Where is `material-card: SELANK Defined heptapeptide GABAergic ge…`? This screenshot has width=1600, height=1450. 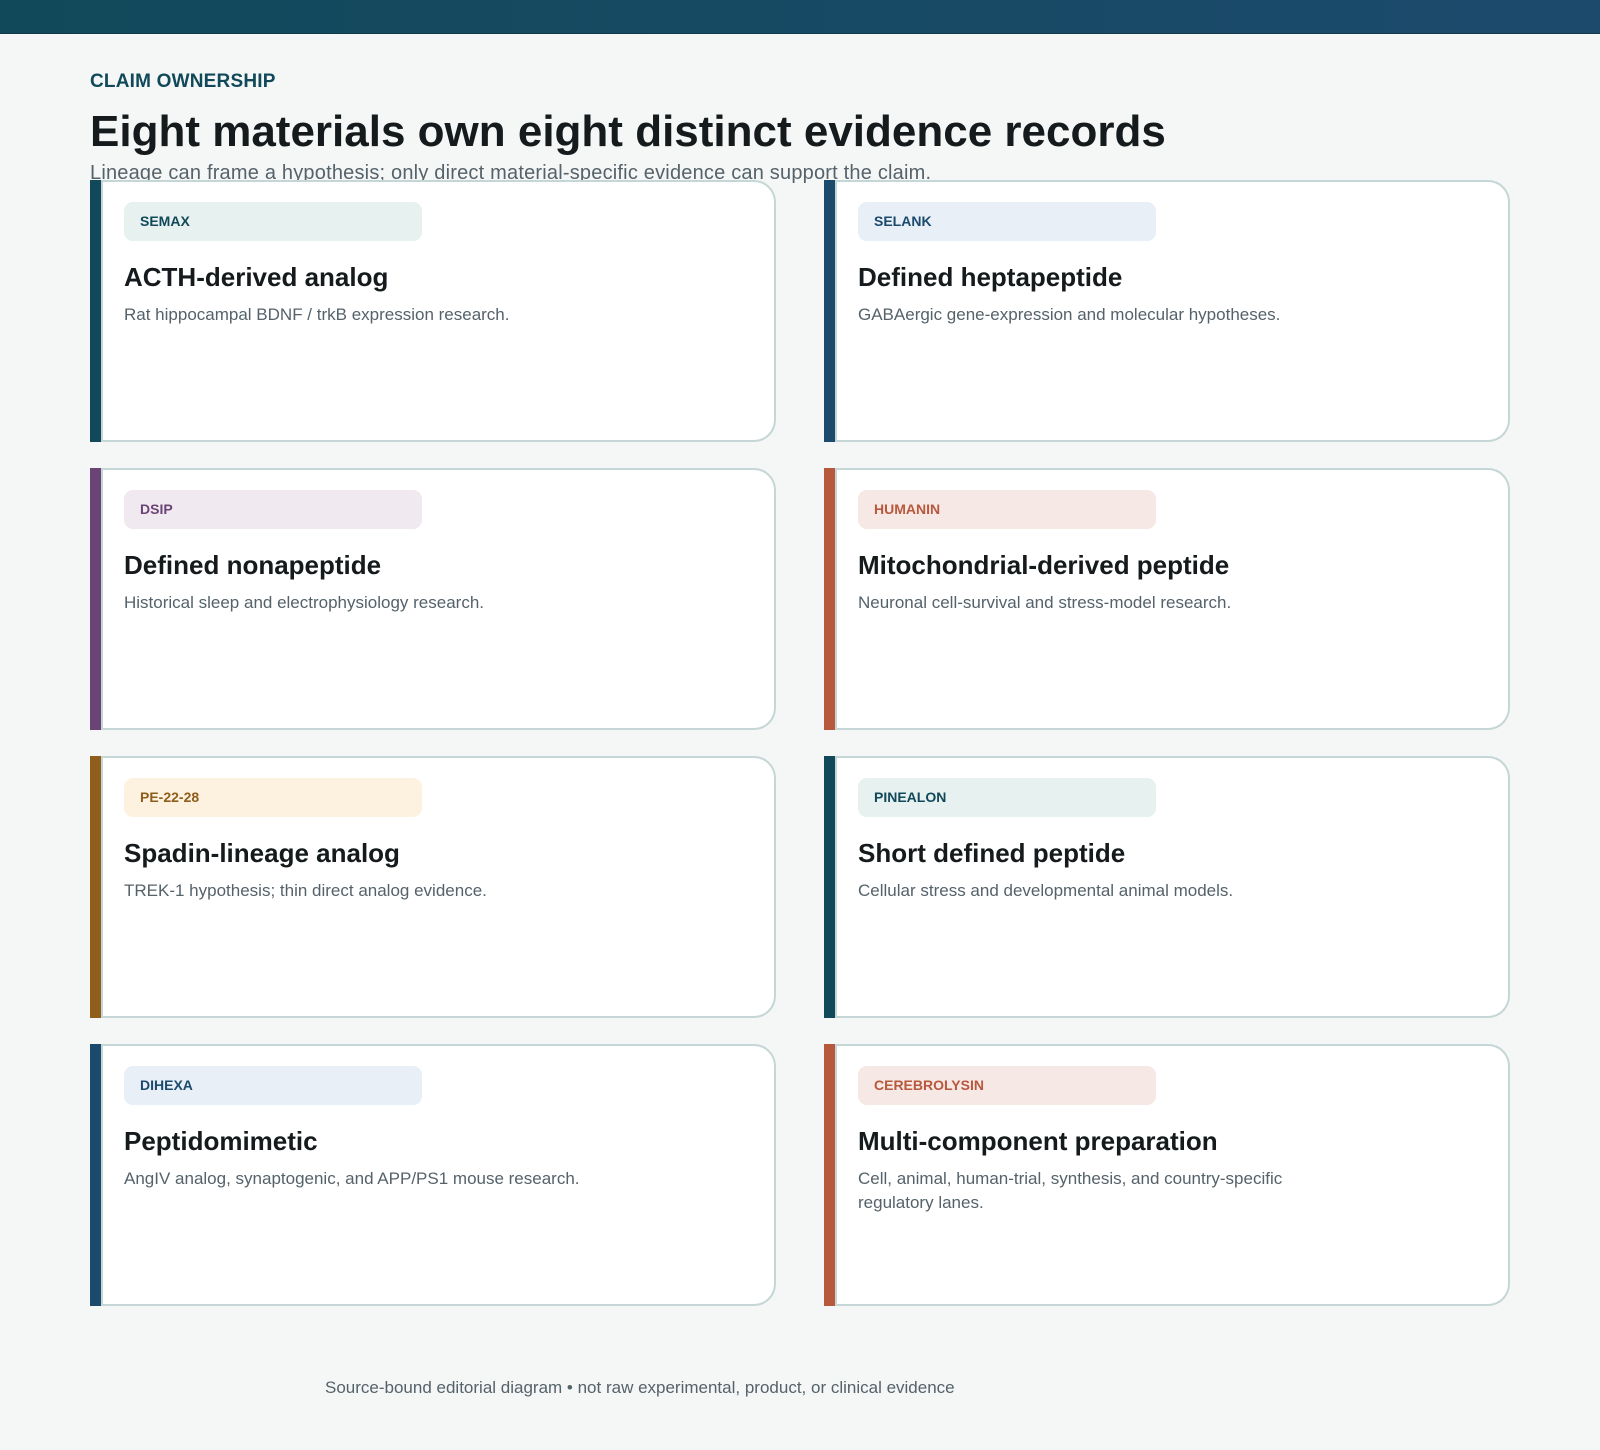 material-card: SELANK Defined heptapeptide GABAergic ge… is located at coordinates (1167, 311).